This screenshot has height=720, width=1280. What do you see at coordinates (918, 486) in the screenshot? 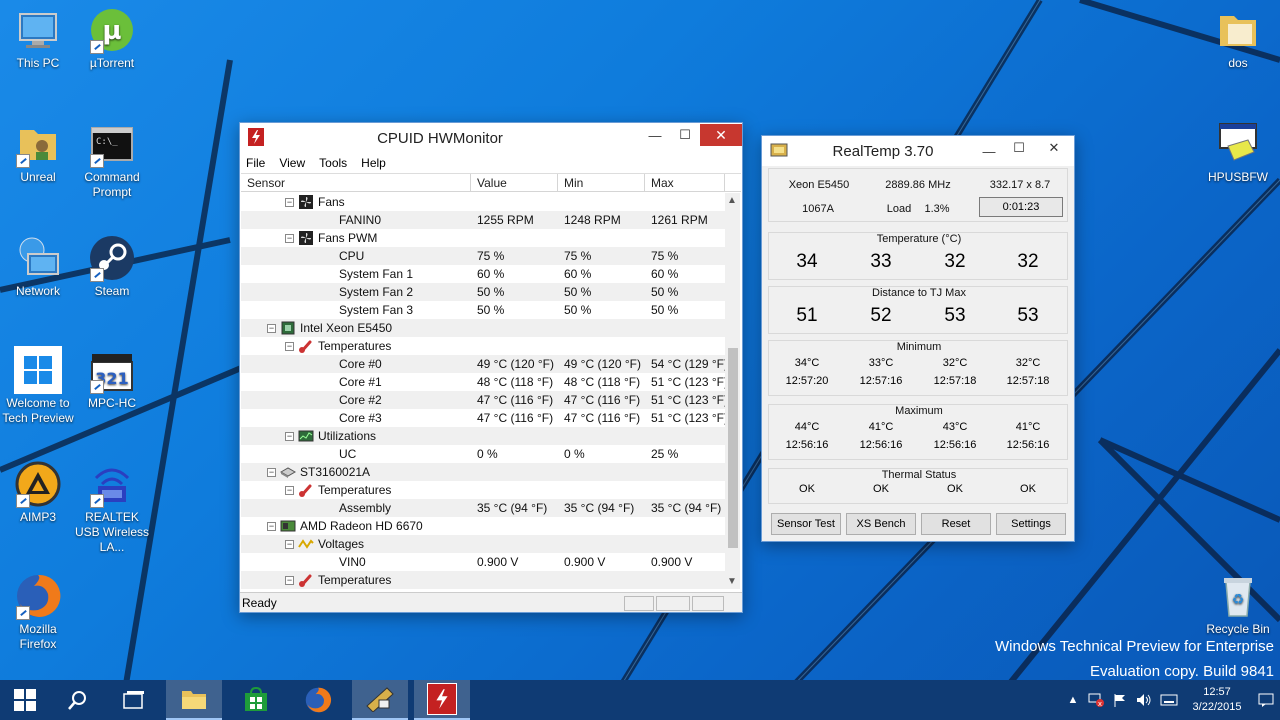
I see `thermal-status-group: Thermal Status OK OK OK OK` at bounding box center [918, 486].